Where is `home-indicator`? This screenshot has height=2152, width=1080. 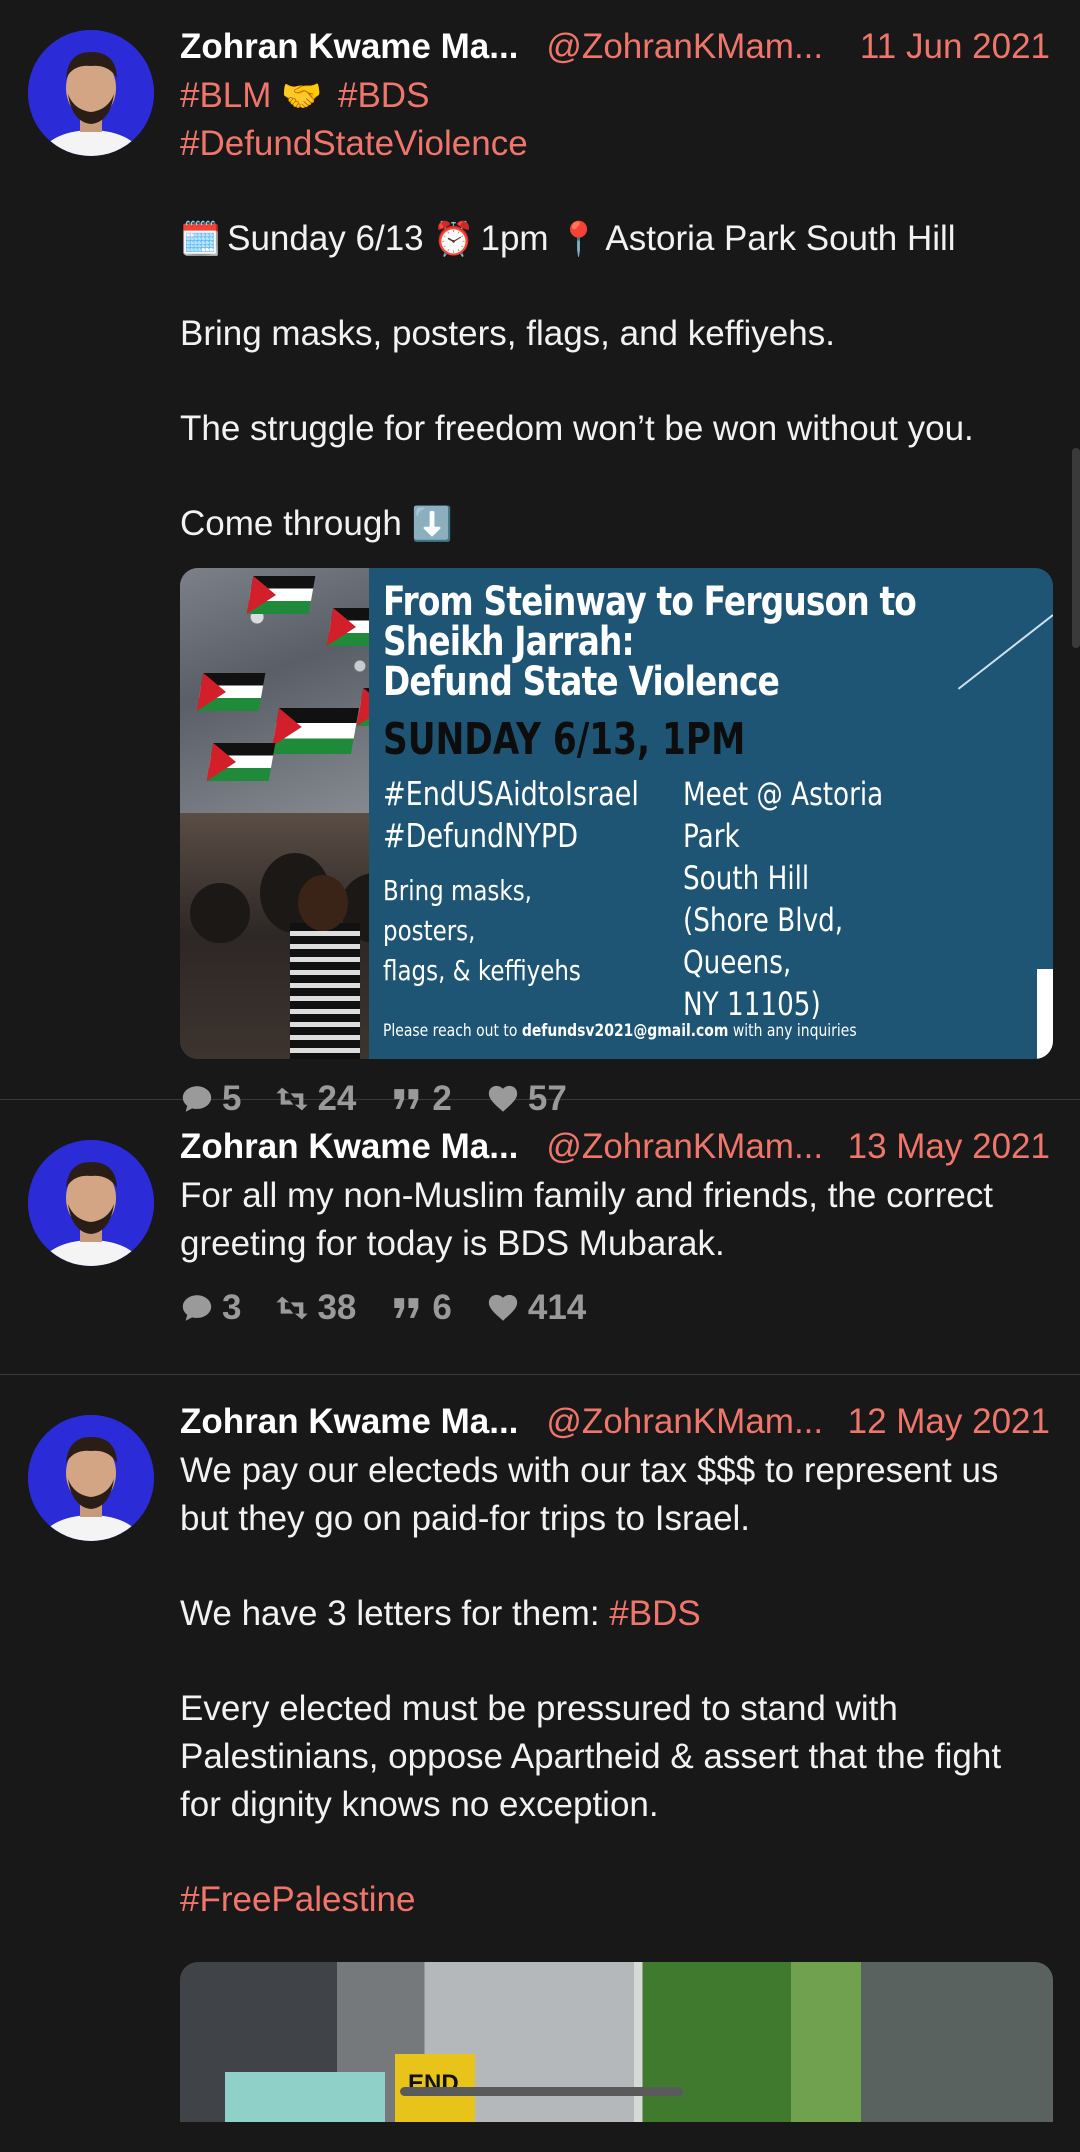
home-indicator is located at coordinates (541, 2091).